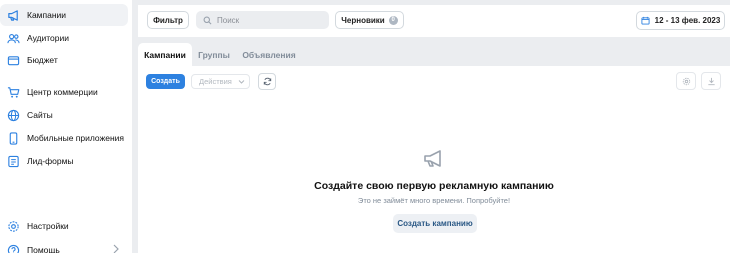 The width and height of the screenshot is (730, 253). What do you see at coordinates (207, 20) in the screenshot?
I see `search-icon` at bounding box center [207, 20].